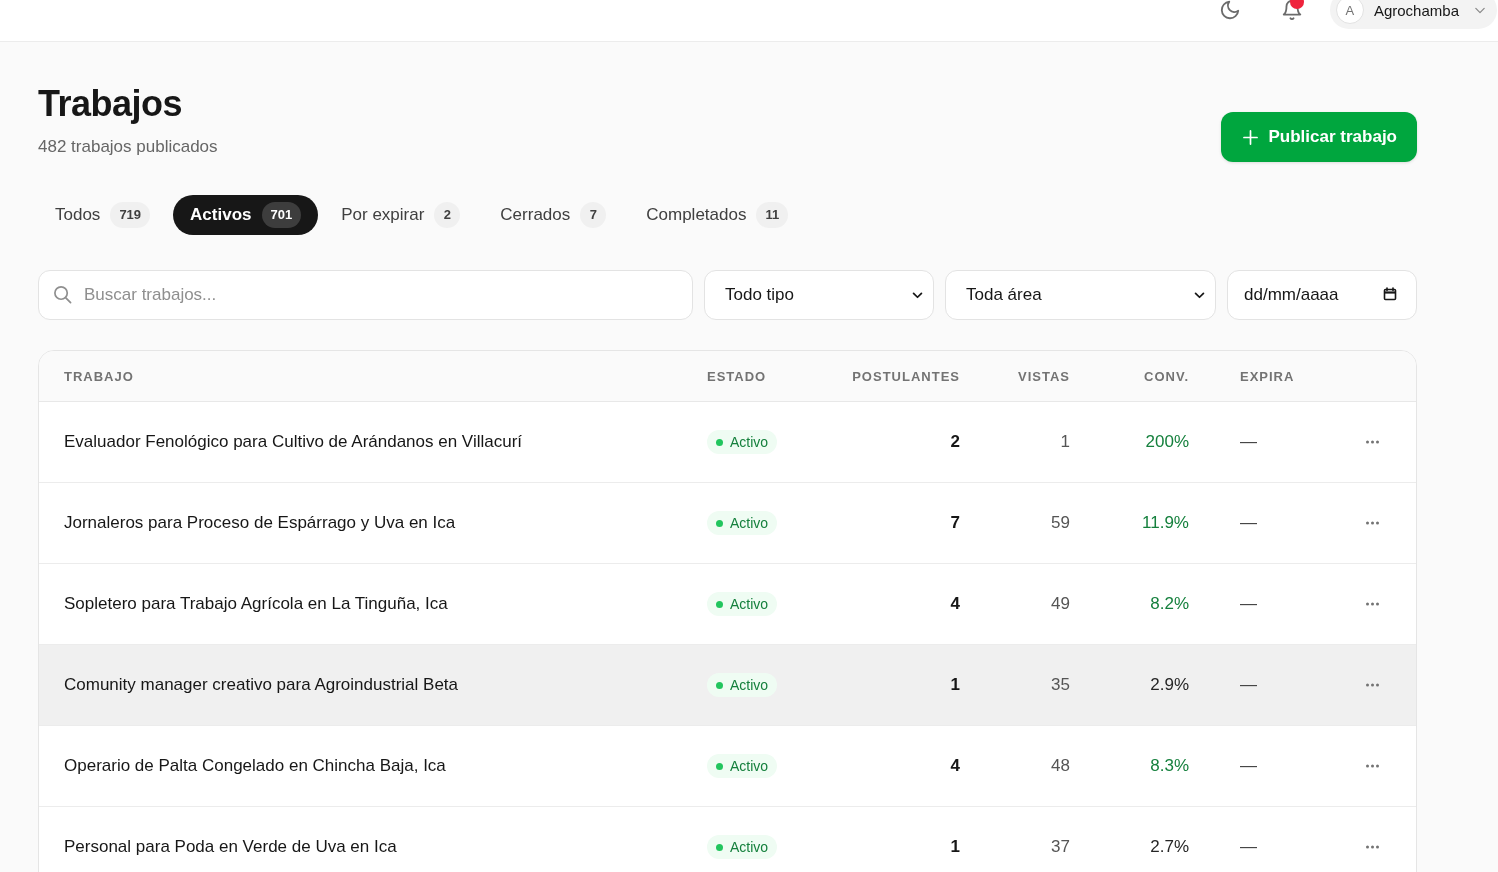 This screenshot has width=1498, height=872. What do you see at coordinates (1291, 10) in the screenshot?
I see `bell-icon` at bounding box center [1291, 10].